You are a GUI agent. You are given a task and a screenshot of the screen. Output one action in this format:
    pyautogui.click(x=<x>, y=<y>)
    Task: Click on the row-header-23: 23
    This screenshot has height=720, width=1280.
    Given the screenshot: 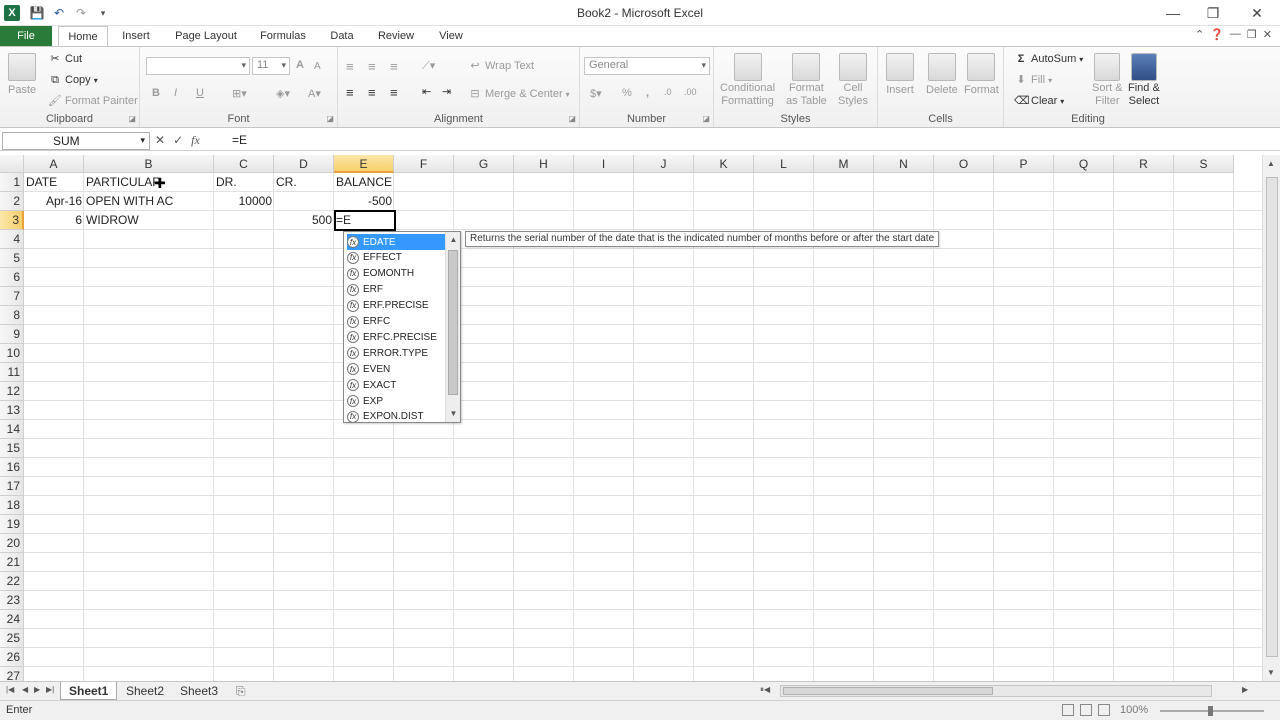 What is the action you would take?
    pyautogui.click(x=12, y=600)
    